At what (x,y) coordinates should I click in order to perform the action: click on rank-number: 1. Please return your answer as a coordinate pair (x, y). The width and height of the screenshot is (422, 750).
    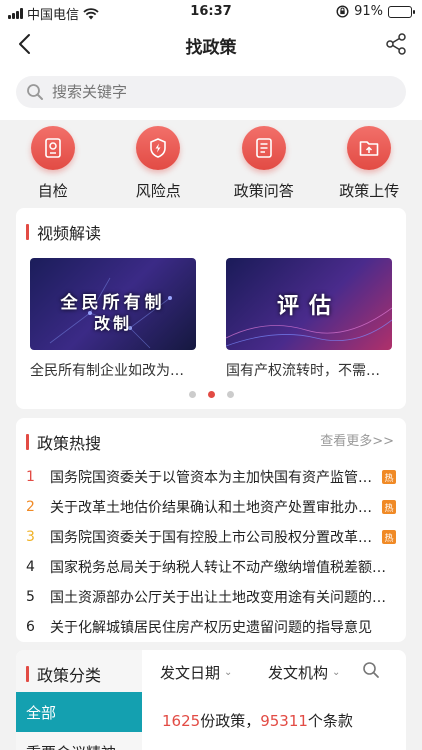
    Looking at the image, I should click on (30, 477).